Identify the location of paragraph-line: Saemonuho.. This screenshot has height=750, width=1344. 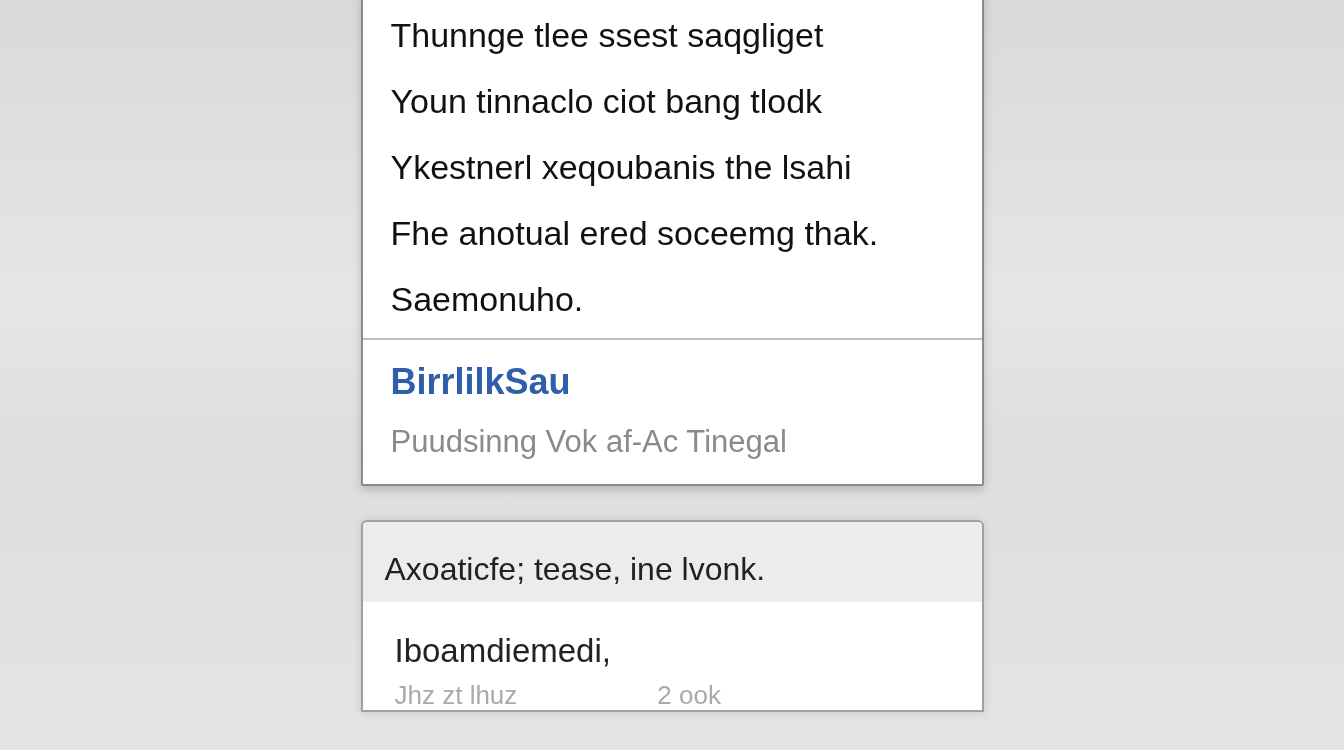
(487, 299).